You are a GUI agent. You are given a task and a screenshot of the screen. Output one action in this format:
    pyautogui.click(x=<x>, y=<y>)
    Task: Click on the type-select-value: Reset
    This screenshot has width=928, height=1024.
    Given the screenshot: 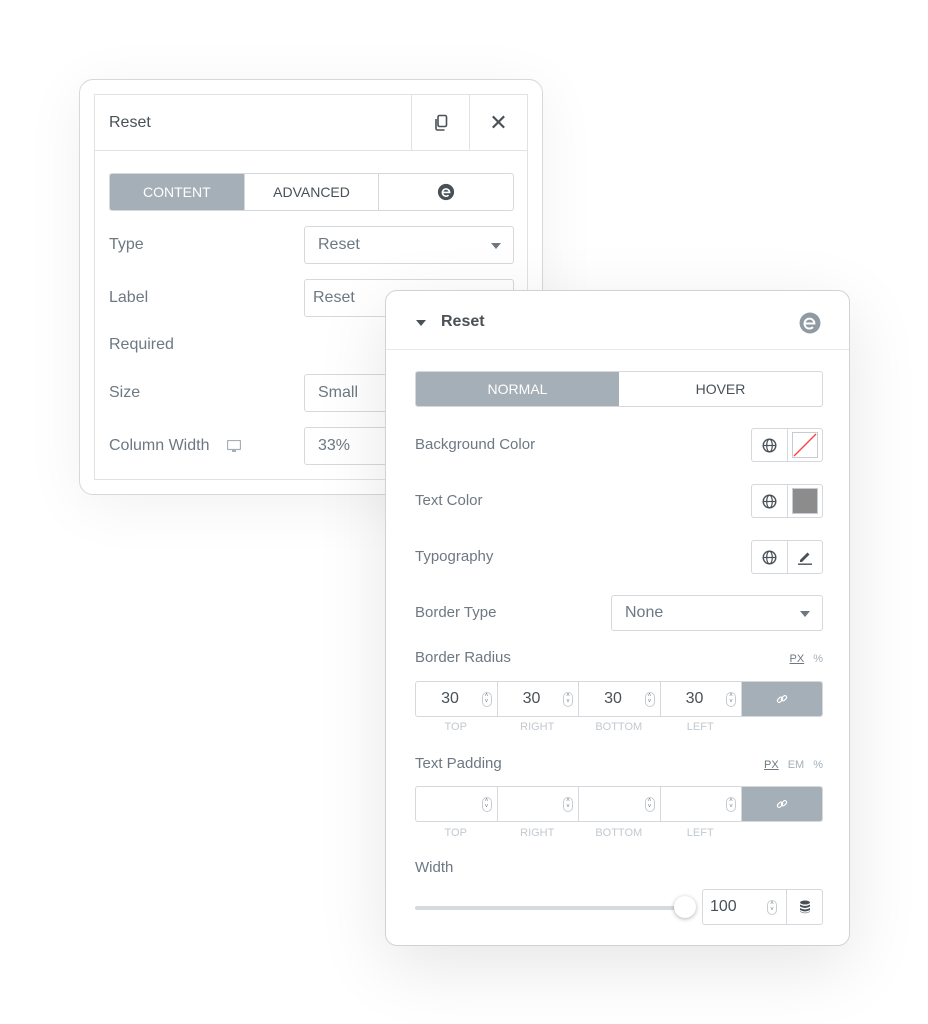 What is the action you would take?
    pyautogui.click(x=339, y=244)
    